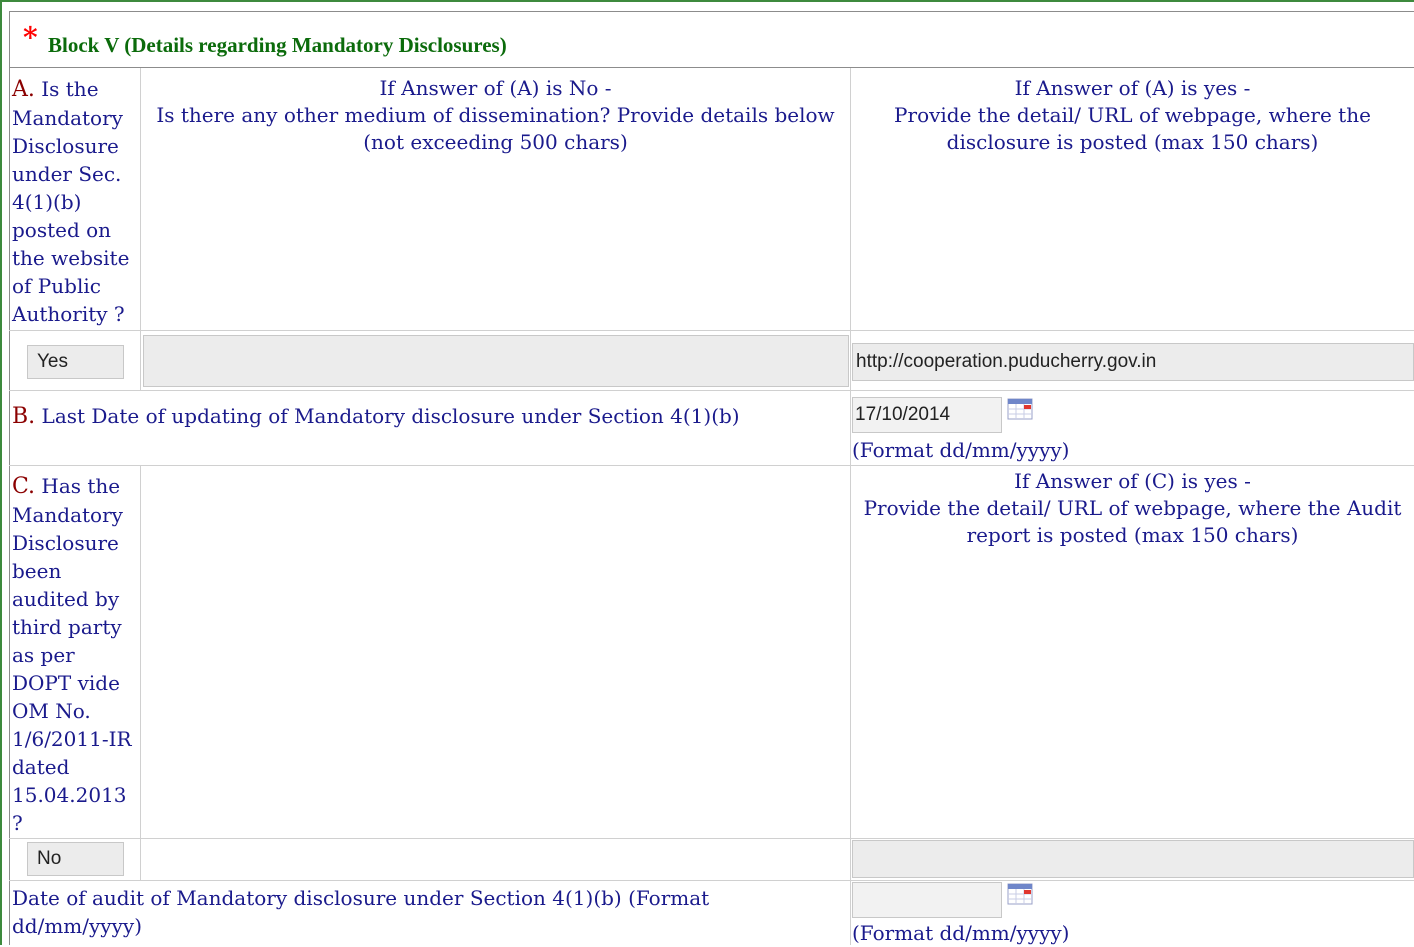  I want to click on header-line: disclosure is posted (max 150 chars), so click(1132, 142).